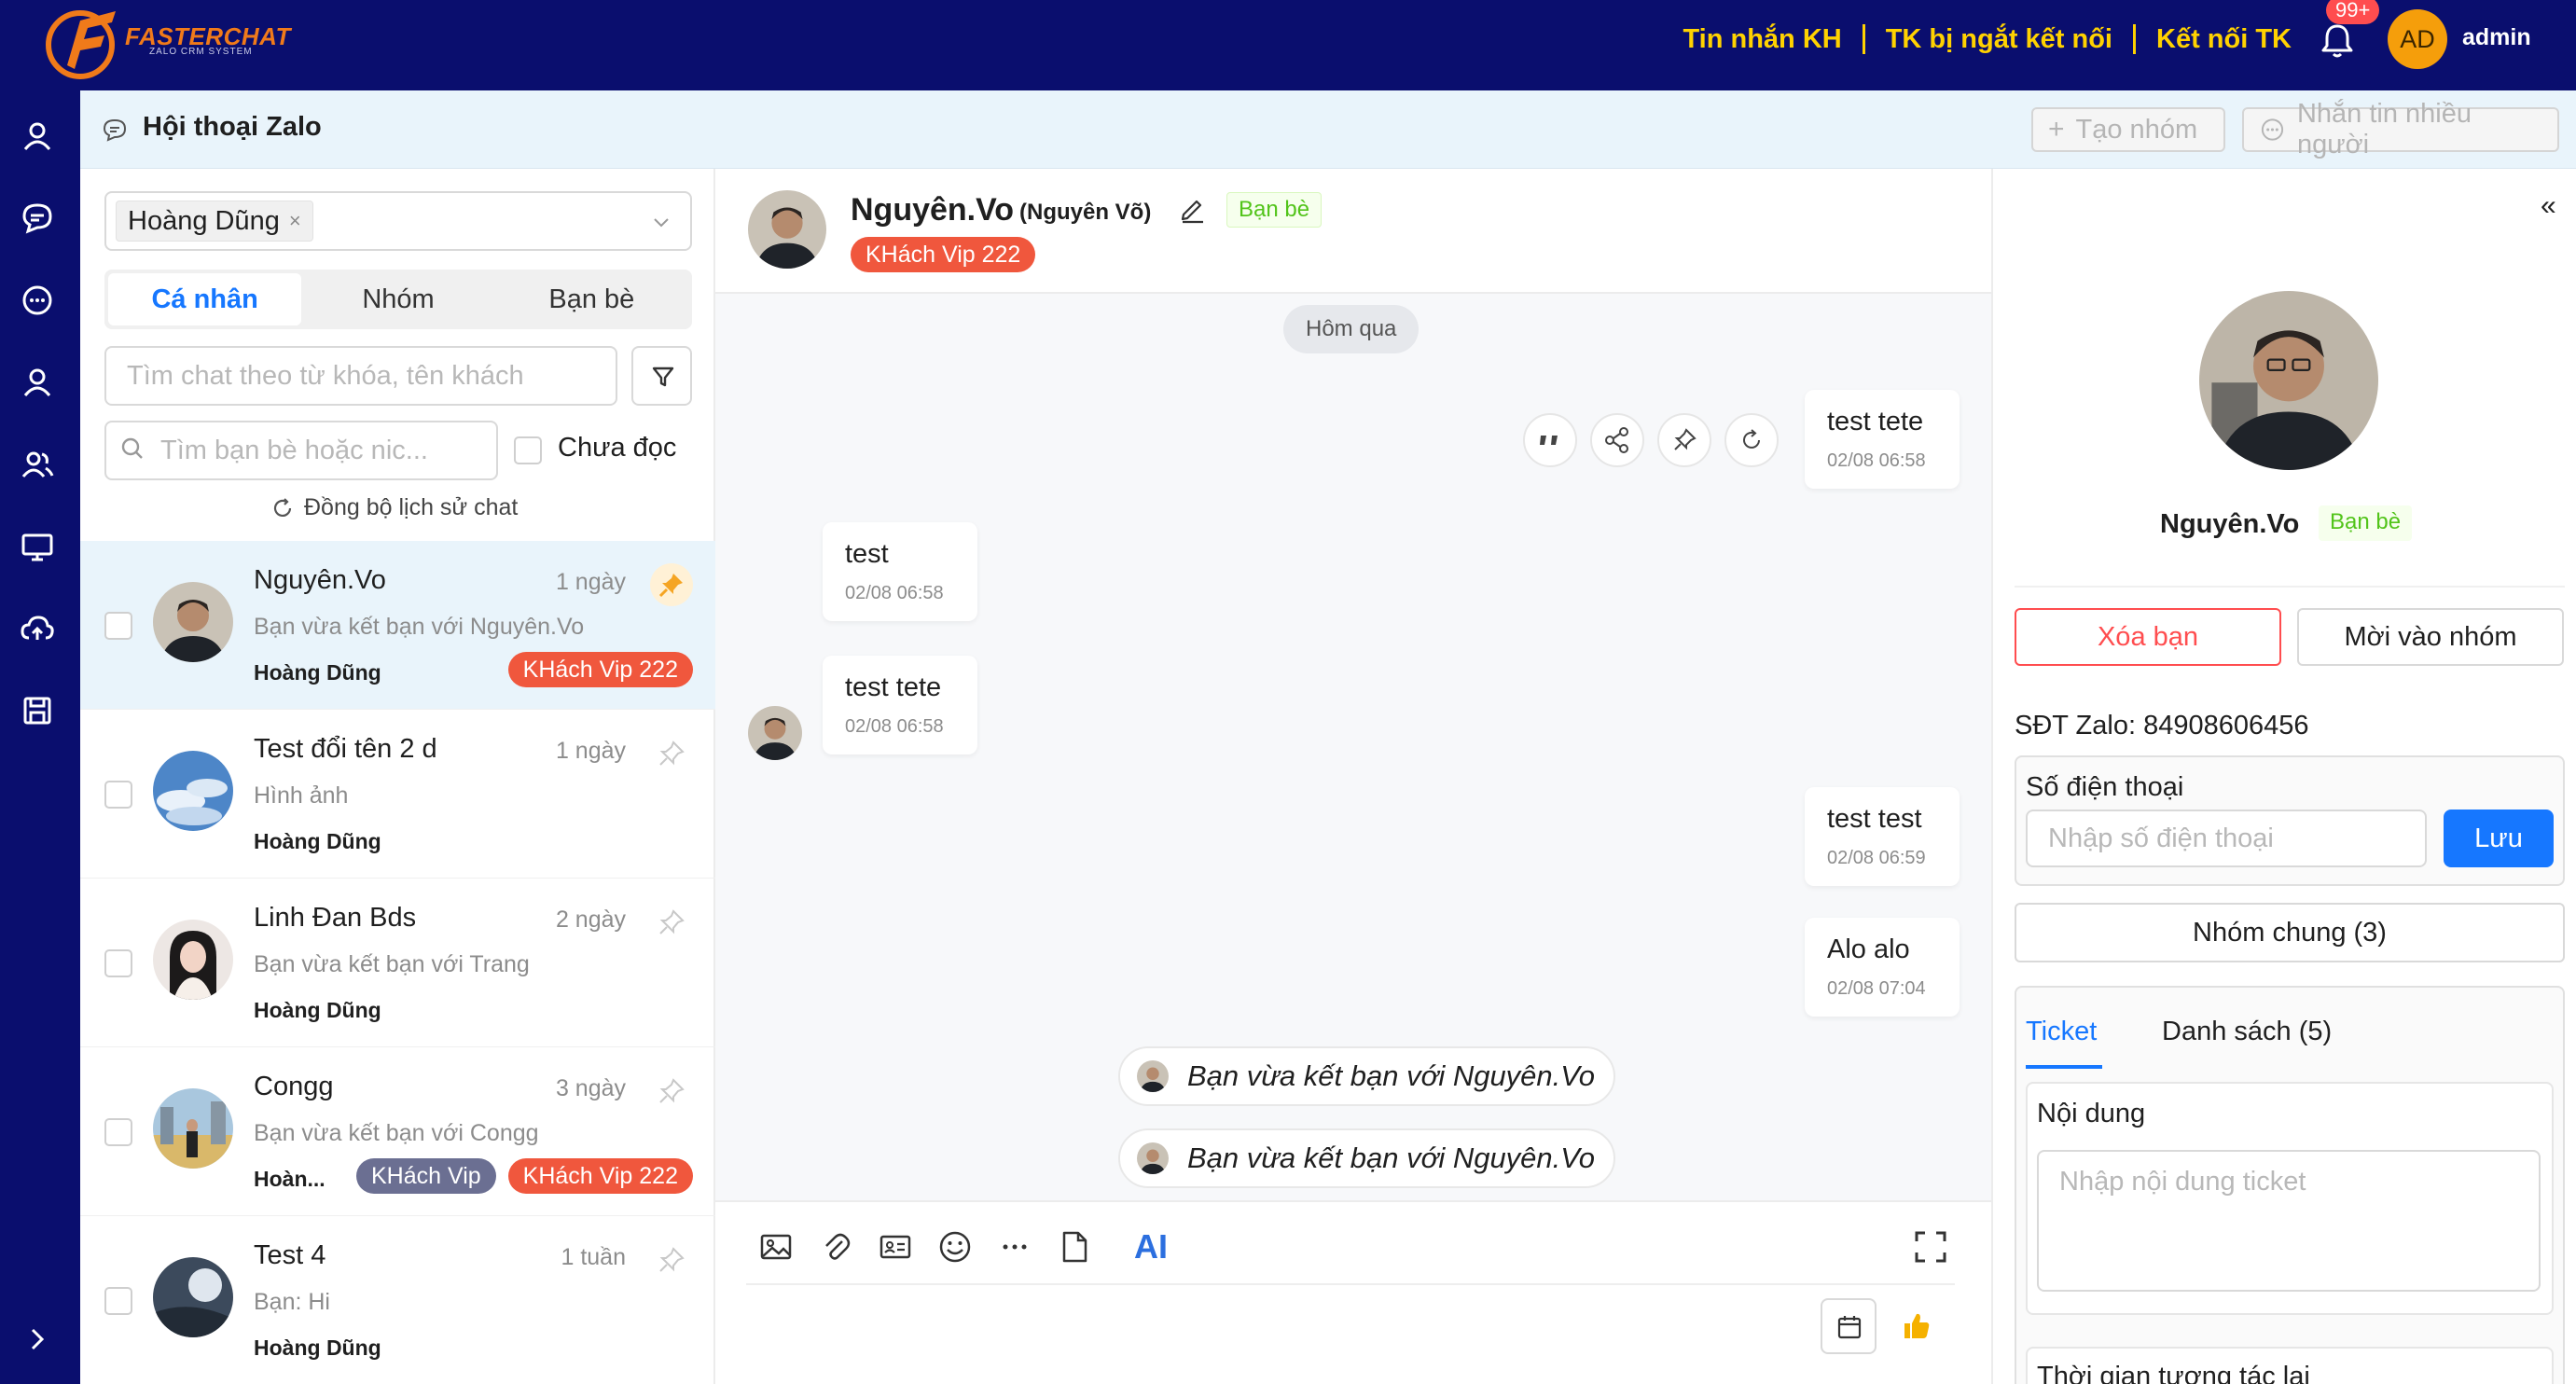  I want to click on remove-friend-button: Xóa bạn, so click(2148, 637).